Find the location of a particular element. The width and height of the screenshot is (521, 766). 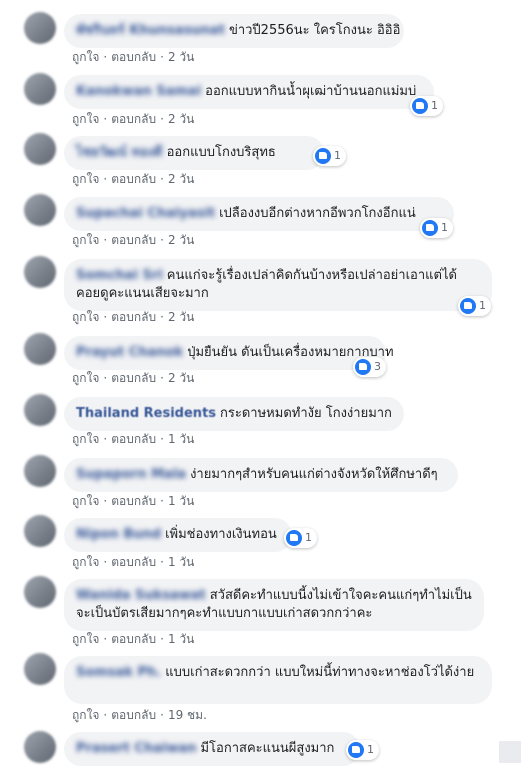

comment-author: Somsak Ph. is located at coordinates (118, 673).